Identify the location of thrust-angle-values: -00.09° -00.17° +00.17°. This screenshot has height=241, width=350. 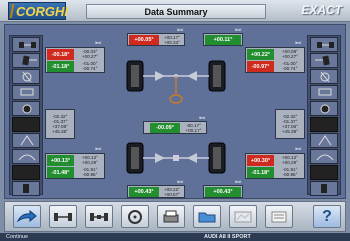
(175, 127).